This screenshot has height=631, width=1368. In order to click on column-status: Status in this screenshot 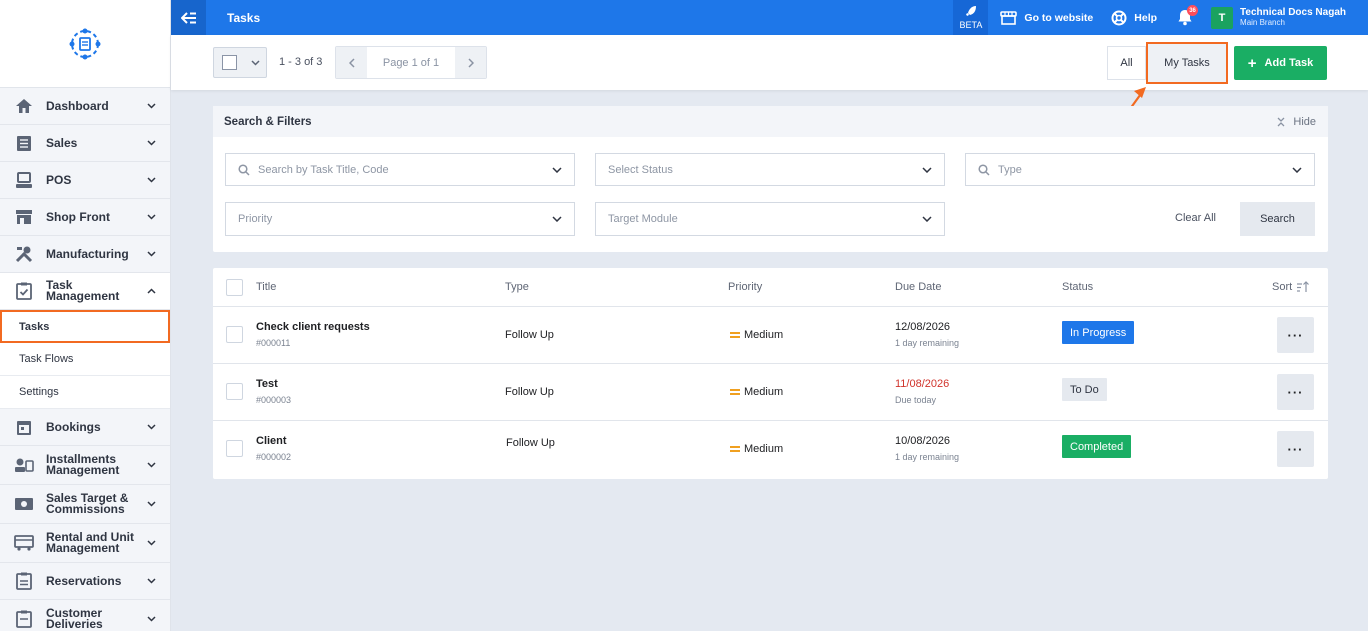, I will do `click(1078, 287)`.